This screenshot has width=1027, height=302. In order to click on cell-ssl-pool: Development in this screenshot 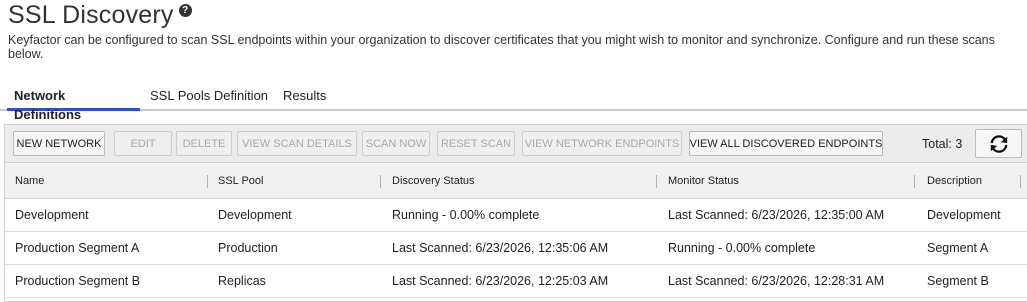, I will do `click(255, 215)`.